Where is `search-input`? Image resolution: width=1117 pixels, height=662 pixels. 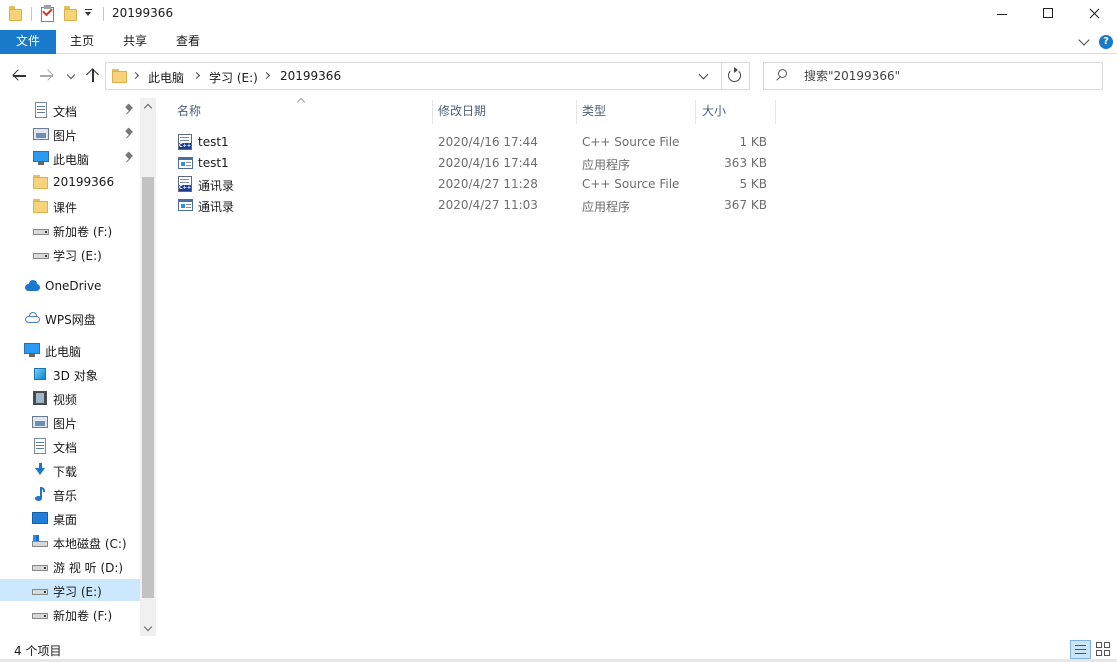 search-input is located at coordinates (949, 76).